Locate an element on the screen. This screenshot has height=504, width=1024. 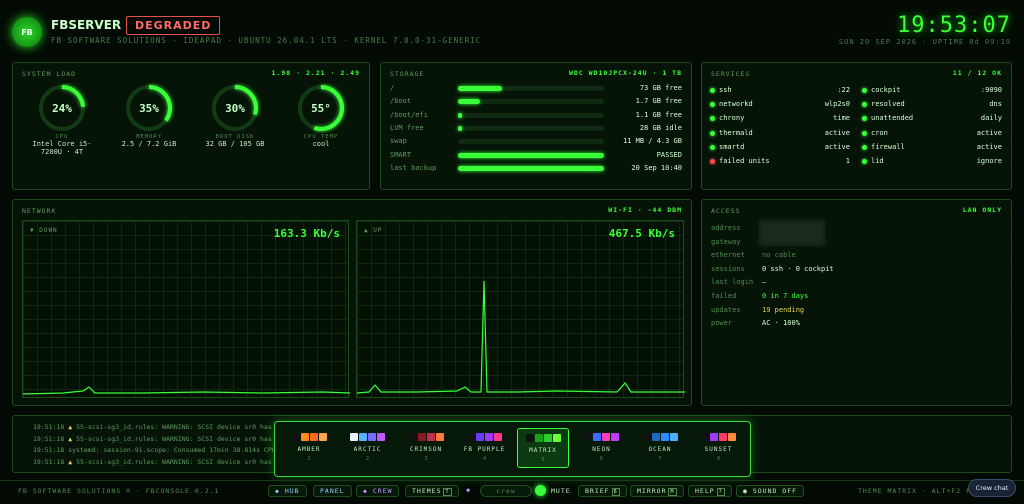
theme-option-amber: AMBER 1 is located at coordinates (309, 448).